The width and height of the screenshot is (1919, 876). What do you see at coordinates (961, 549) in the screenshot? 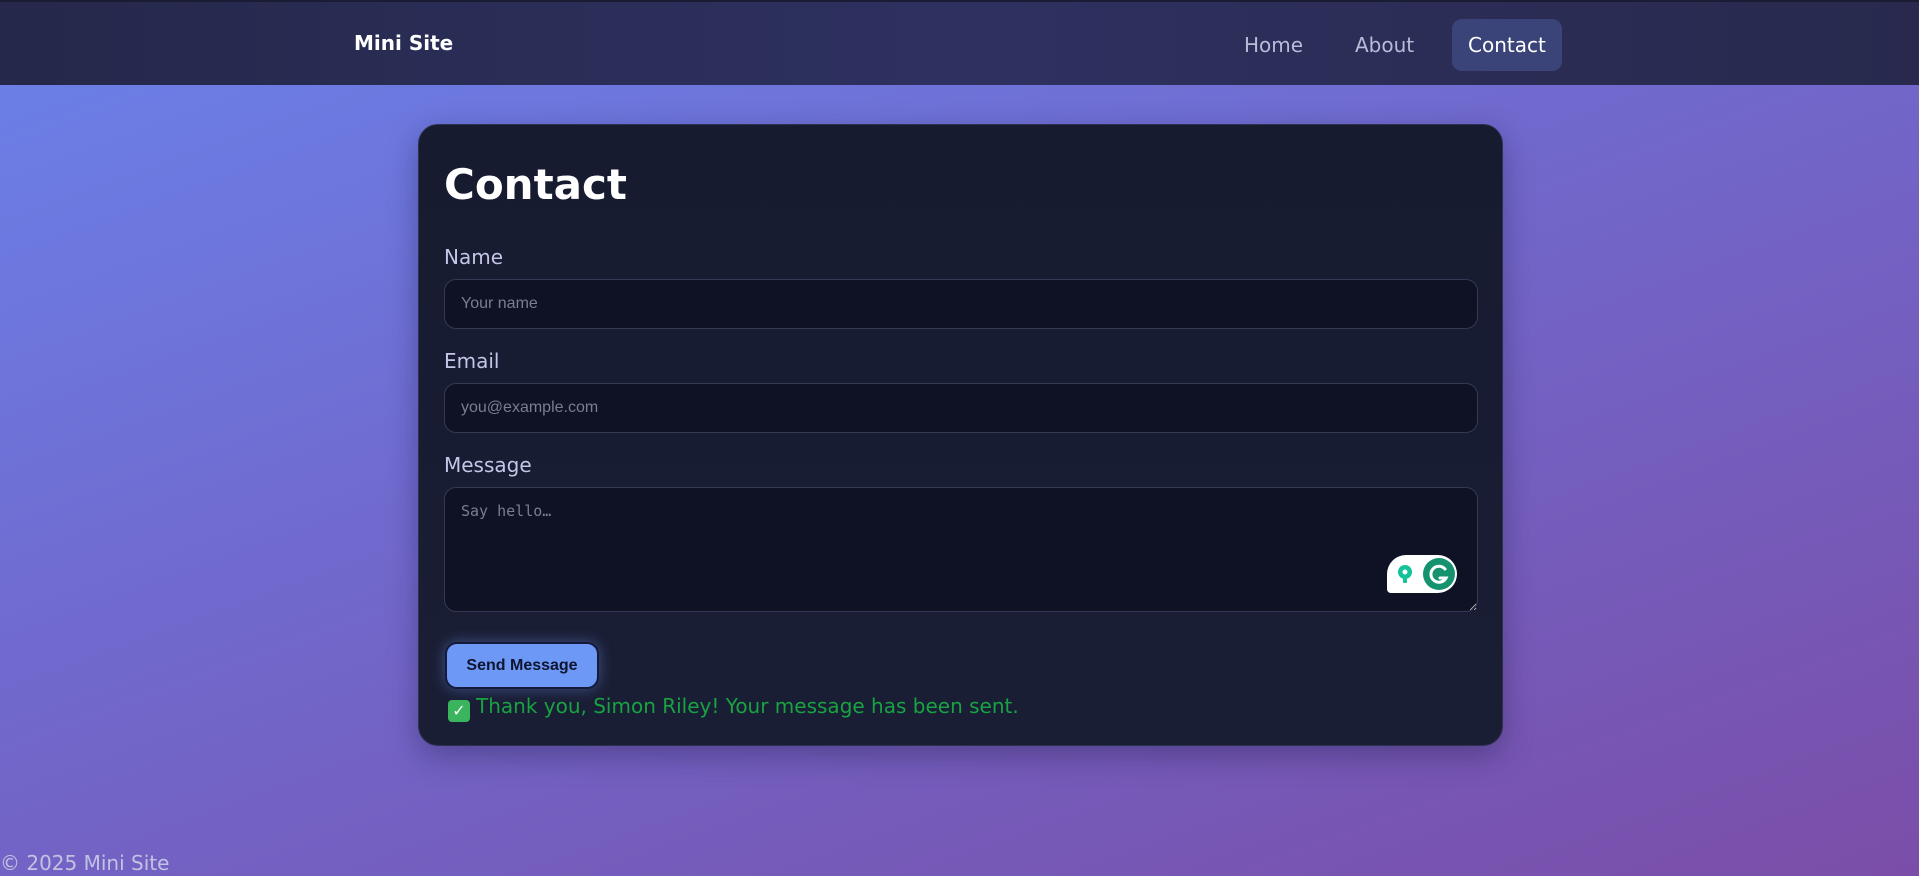
I see `message-textarea` at bounding box center [961, 549].